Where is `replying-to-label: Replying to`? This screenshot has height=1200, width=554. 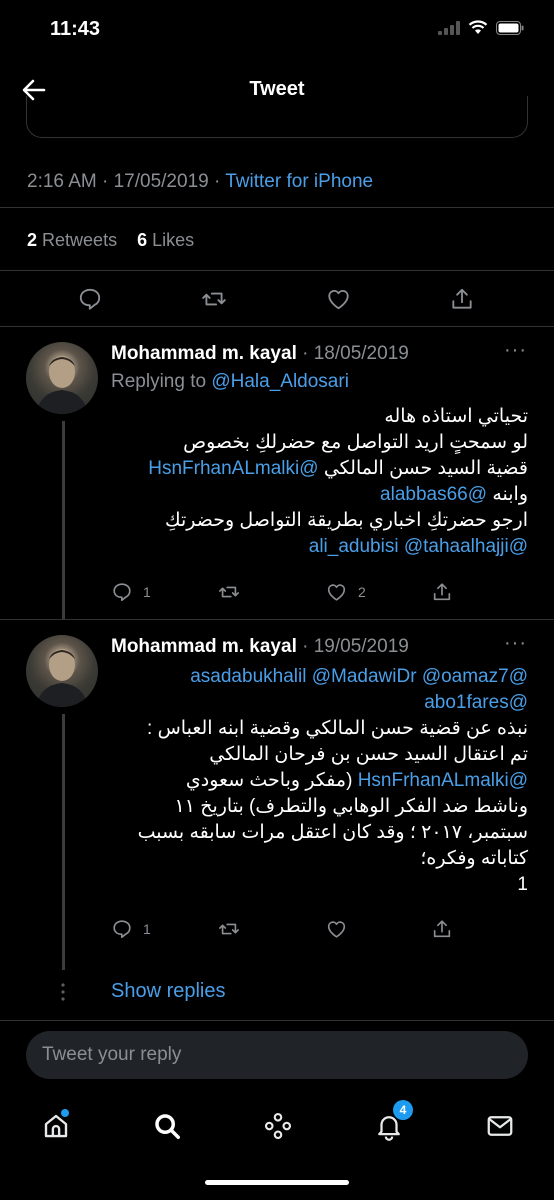
replying-to-label: Replying to is located at coordinates (159, 381).